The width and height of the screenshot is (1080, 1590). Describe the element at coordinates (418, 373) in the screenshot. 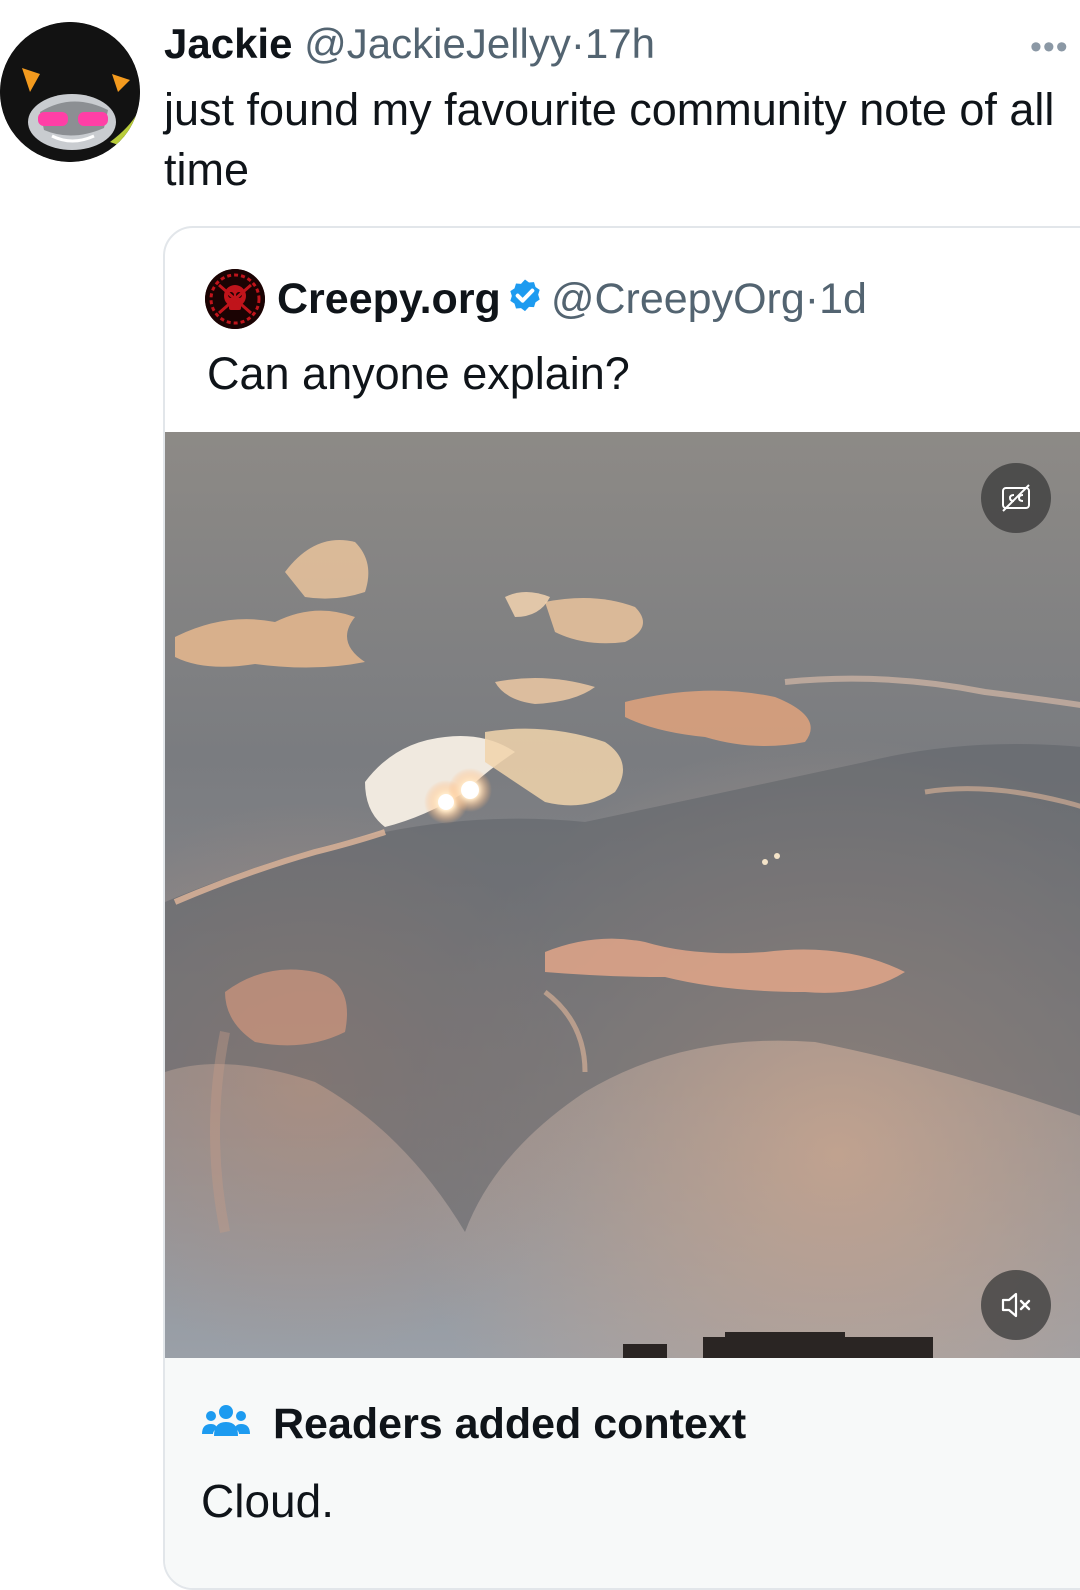

I see `quoted-tweet-text: Can anyone explain?` at that location.